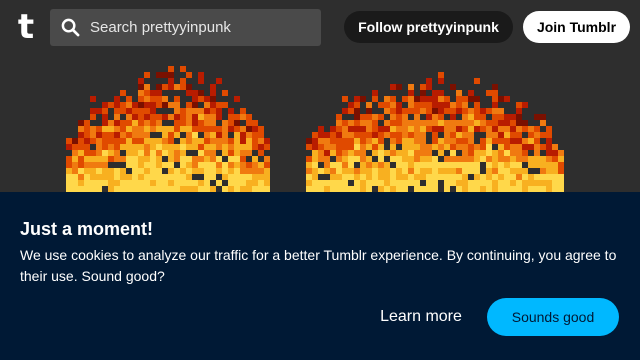 Image resolution: width=640 pixels, height=360 pixels. I want to click on learn-more-button: Learn more, so click(421, 317).